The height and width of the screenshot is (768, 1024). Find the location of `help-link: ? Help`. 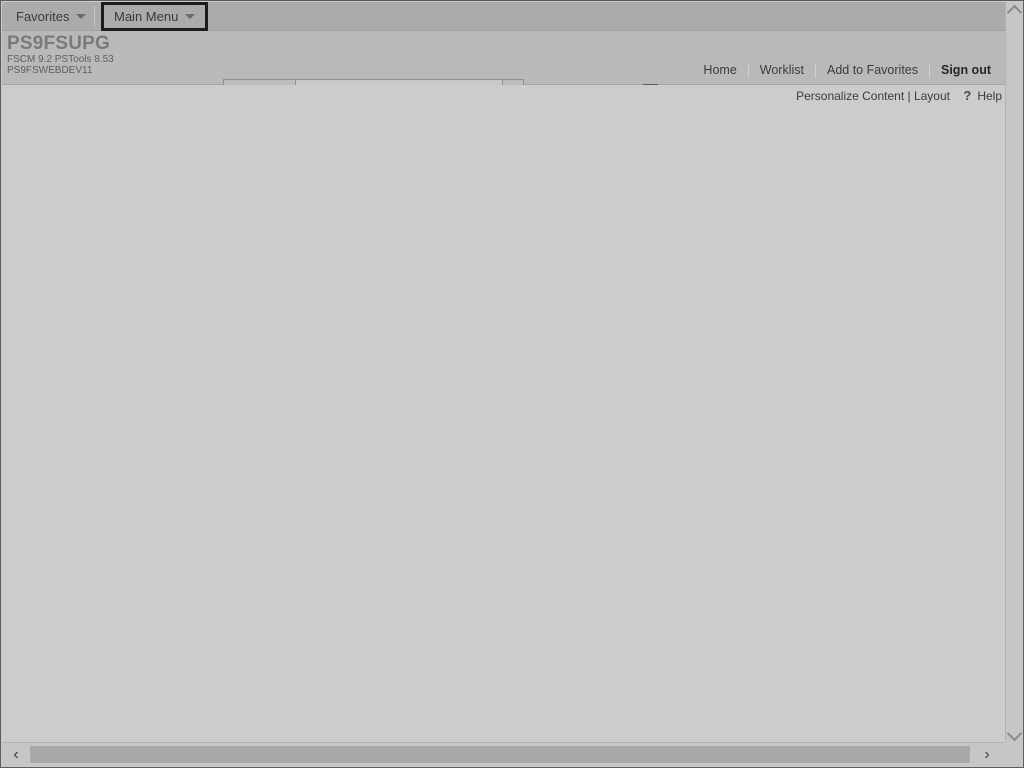

help-link: ? Help is located at coordinates (982, 95).